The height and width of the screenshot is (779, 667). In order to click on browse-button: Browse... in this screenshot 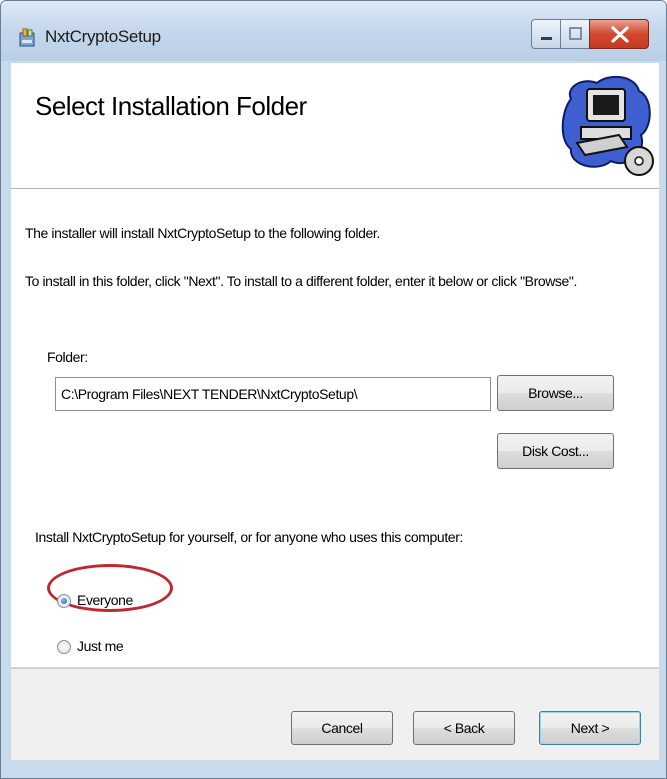, I will do `click(555, 393)`.